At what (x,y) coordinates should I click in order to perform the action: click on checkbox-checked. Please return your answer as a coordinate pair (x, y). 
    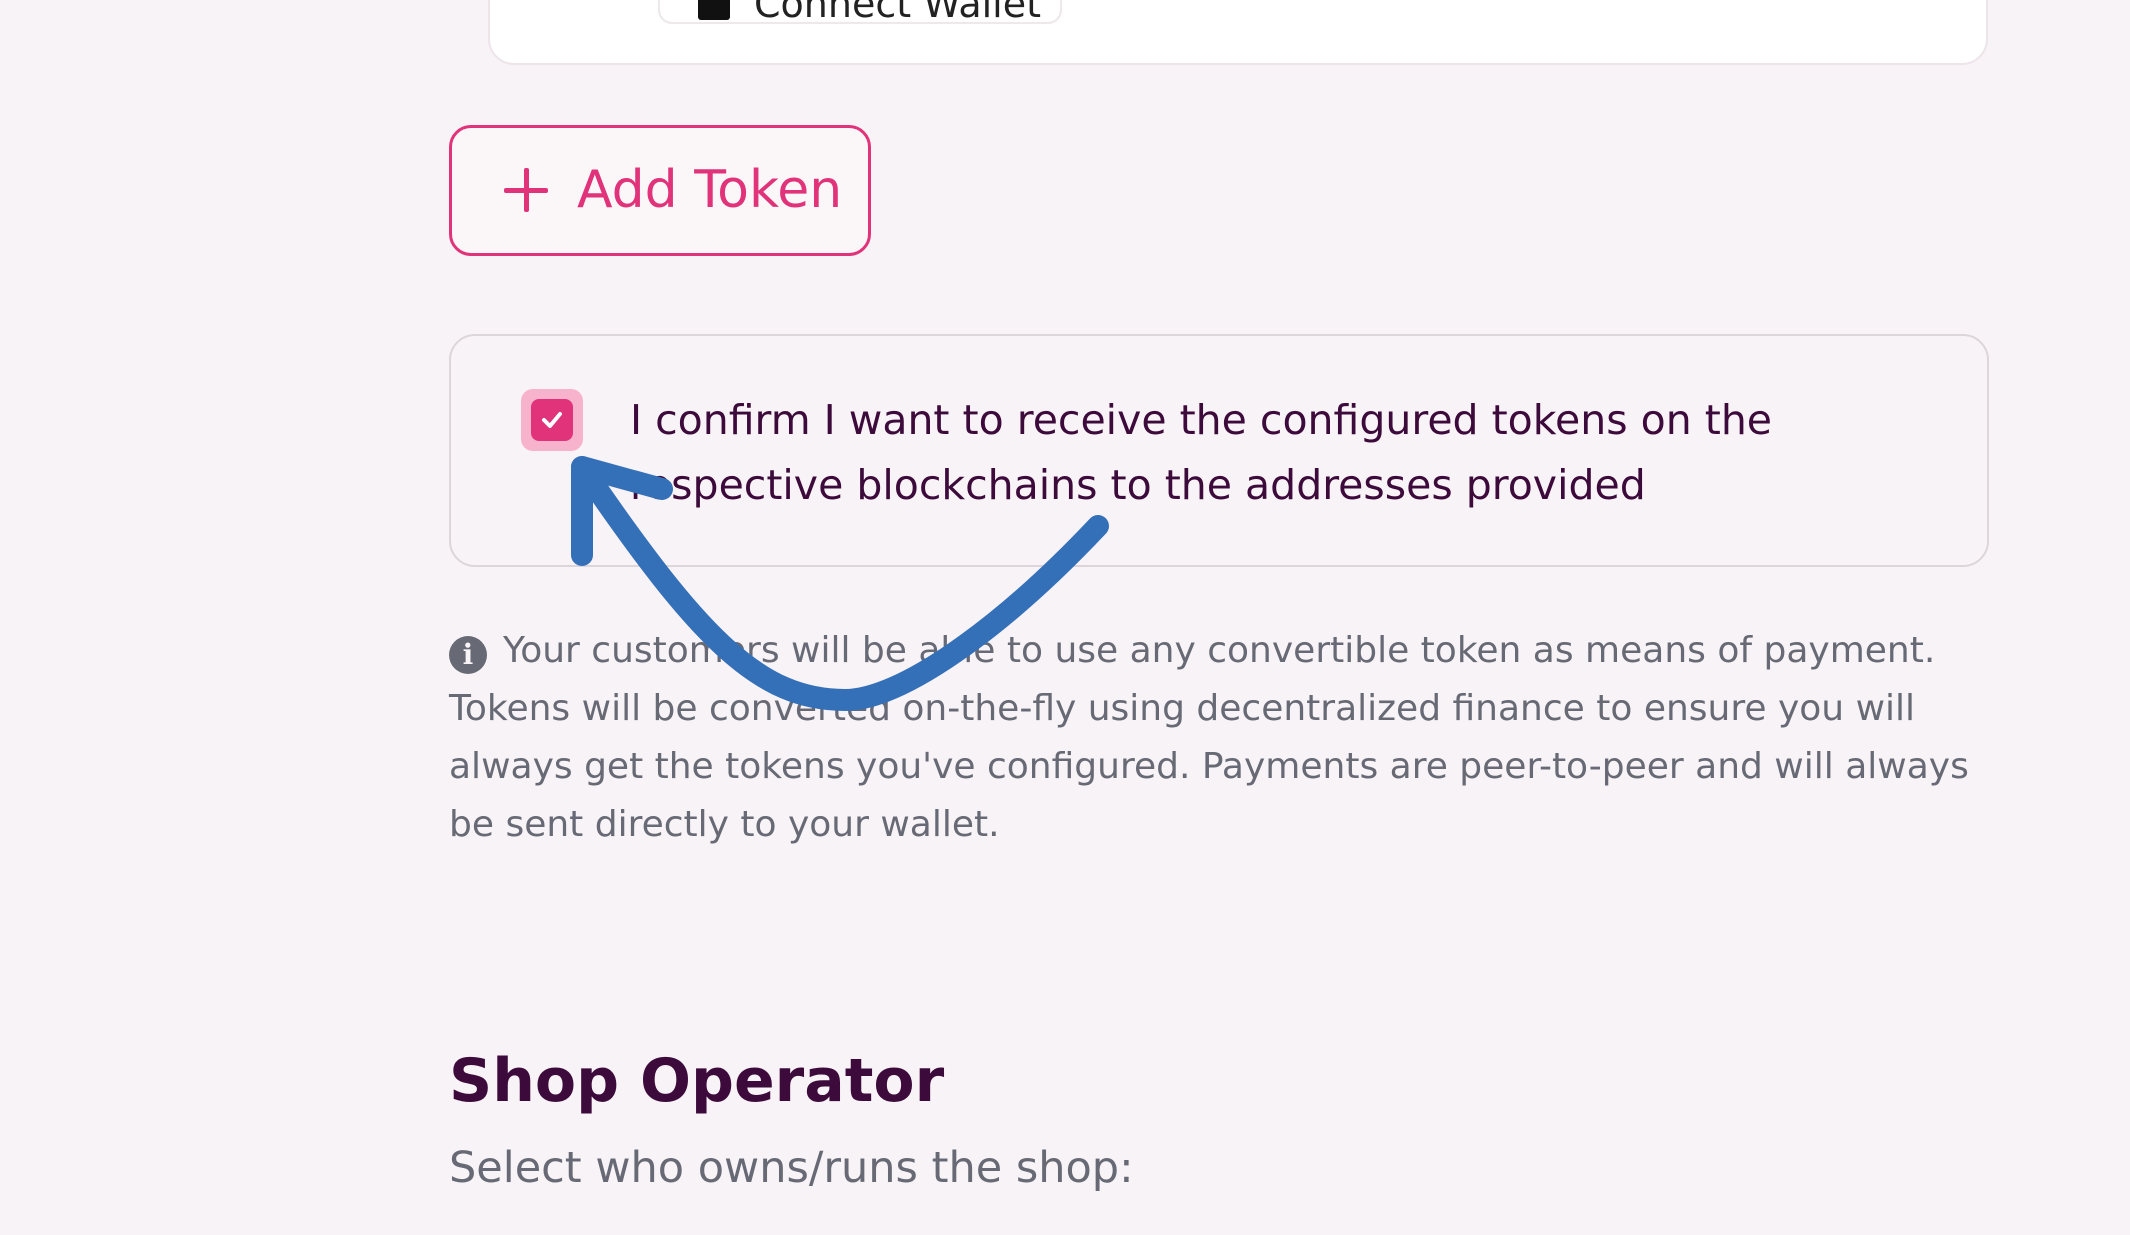
    Looking at the image, I should click on (552, 420).